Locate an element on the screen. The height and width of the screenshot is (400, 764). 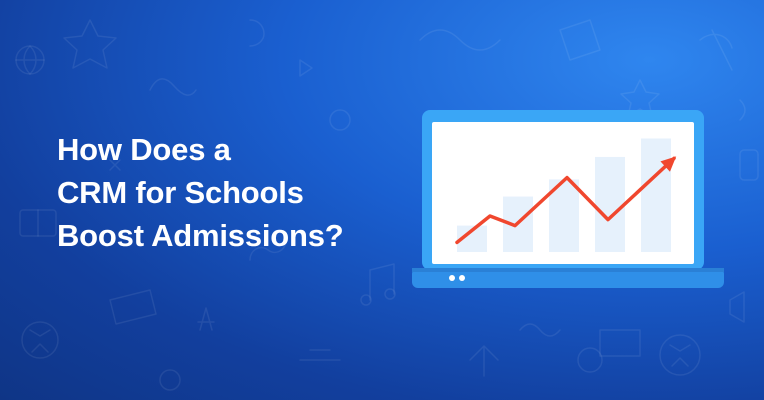
pencil-doodle-icon is located at coordinates (133, 307).